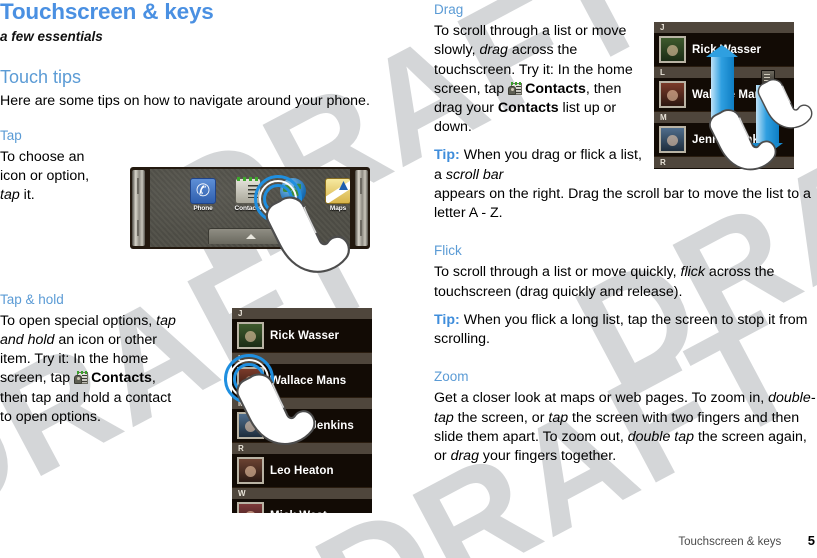  I want to click on contact-name: Jennie Jenkins, so click(312, 425).